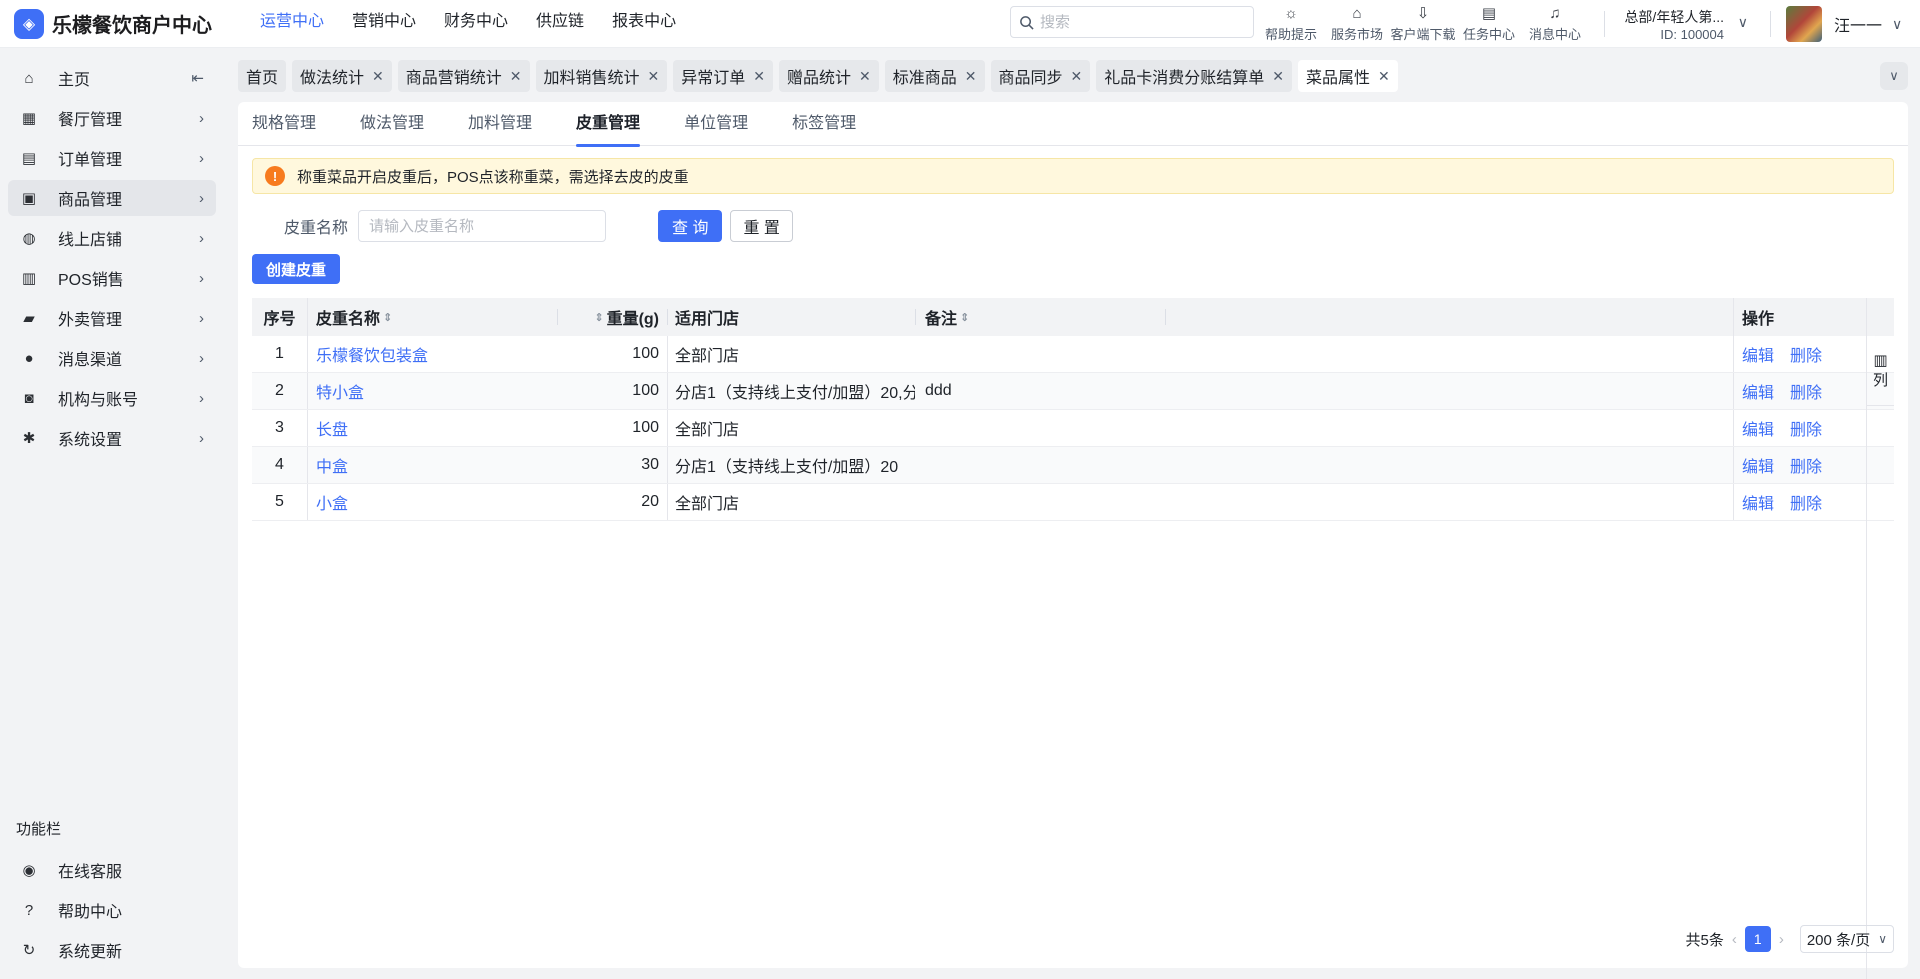 The height and width of the screenshot is (979, 1920). I want to click on prev-page-icon: ‹, so click(1734, 939).